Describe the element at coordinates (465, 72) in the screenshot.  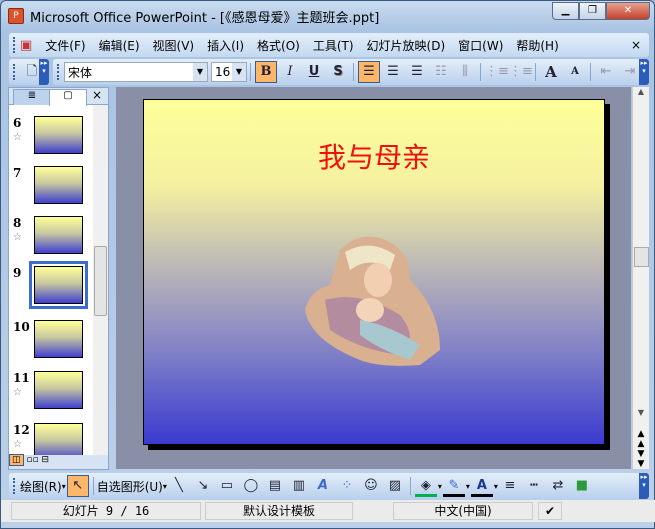
I see `line-spacing-icon: ⫼` at that location.